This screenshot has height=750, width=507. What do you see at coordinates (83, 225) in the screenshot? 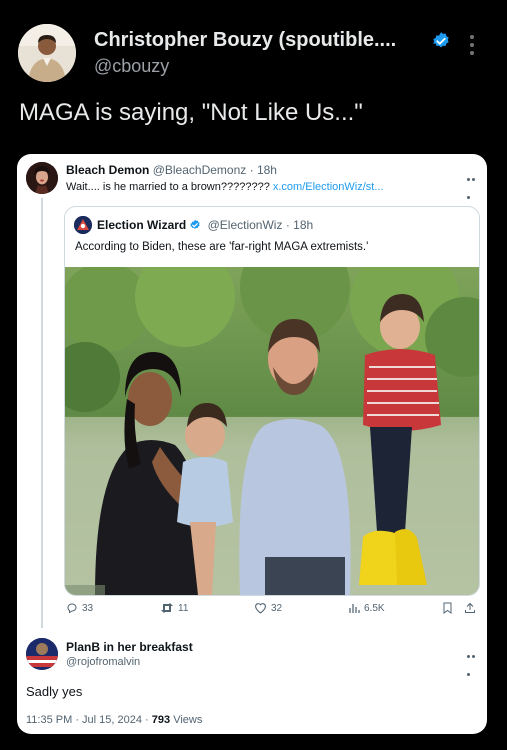
I see `election-wizard-avatar` at bounding box center [83, 225].